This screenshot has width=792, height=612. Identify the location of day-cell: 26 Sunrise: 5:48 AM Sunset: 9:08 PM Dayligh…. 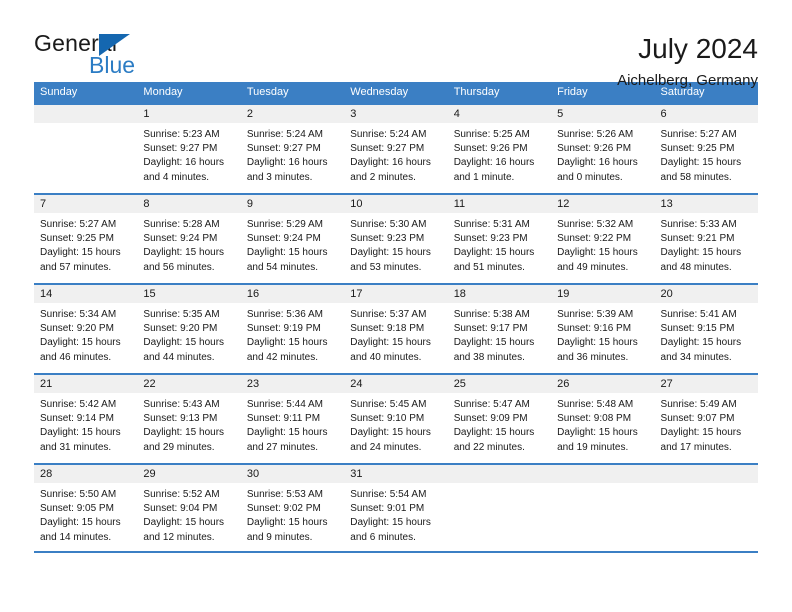
(603, 419).